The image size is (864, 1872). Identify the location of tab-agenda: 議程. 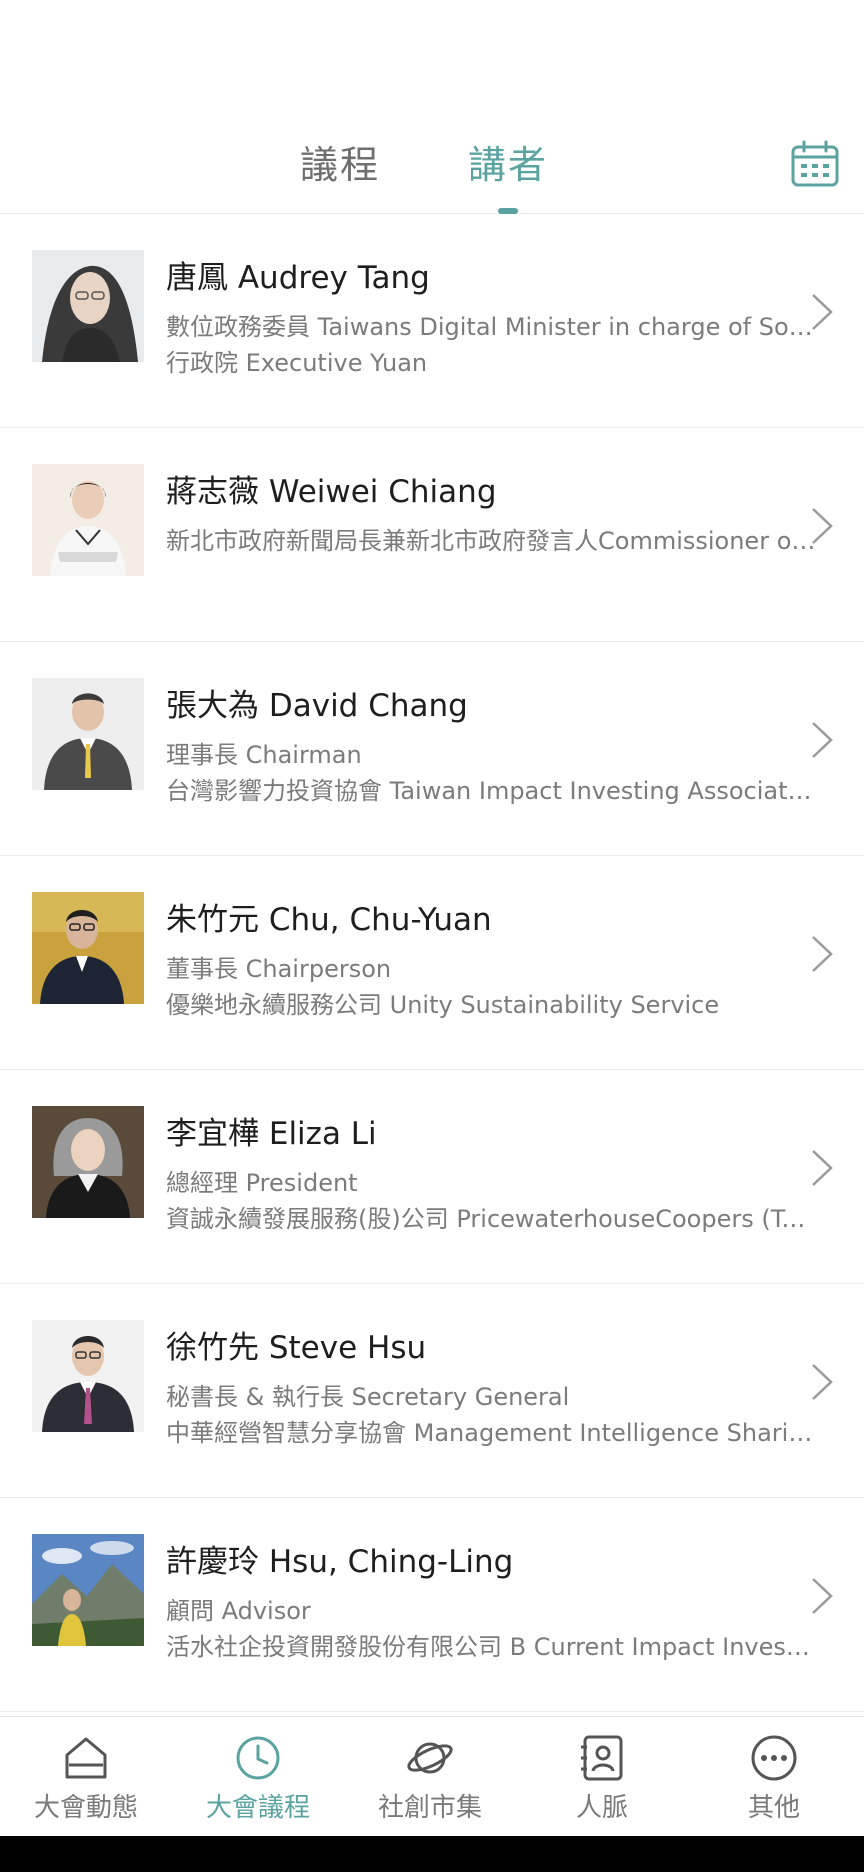
(340, 161).